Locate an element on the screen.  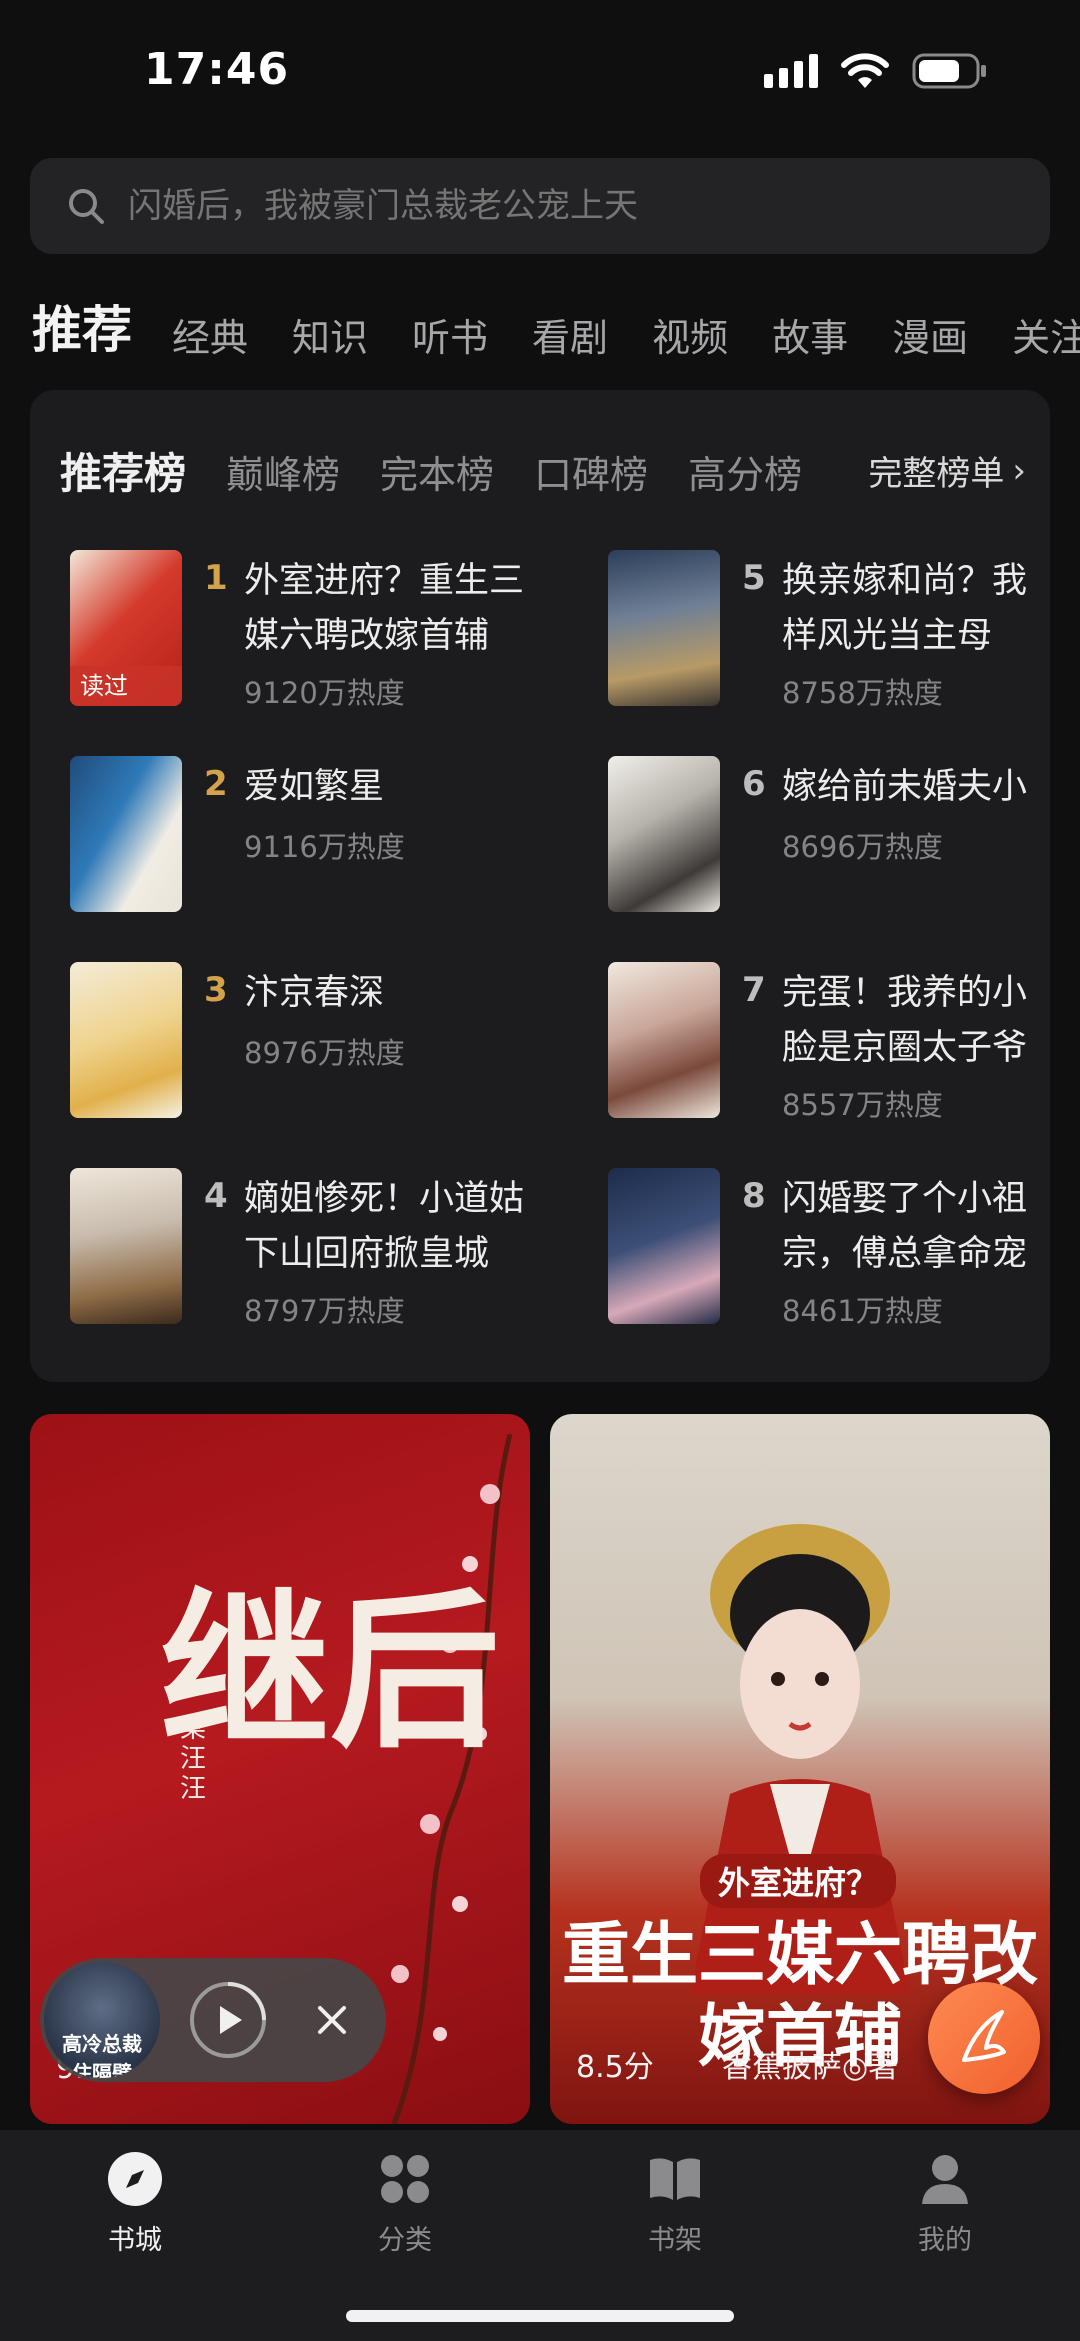
book-author: 香蕉披萨◎著 is located at coordinates (810, 2067).